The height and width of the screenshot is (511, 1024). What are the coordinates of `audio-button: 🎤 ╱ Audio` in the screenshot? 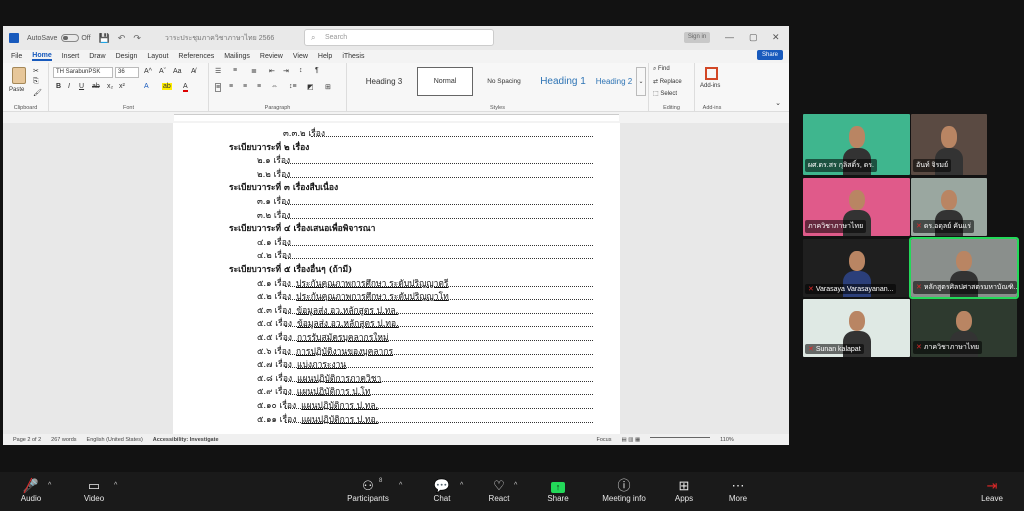 It's located at (31, 490).